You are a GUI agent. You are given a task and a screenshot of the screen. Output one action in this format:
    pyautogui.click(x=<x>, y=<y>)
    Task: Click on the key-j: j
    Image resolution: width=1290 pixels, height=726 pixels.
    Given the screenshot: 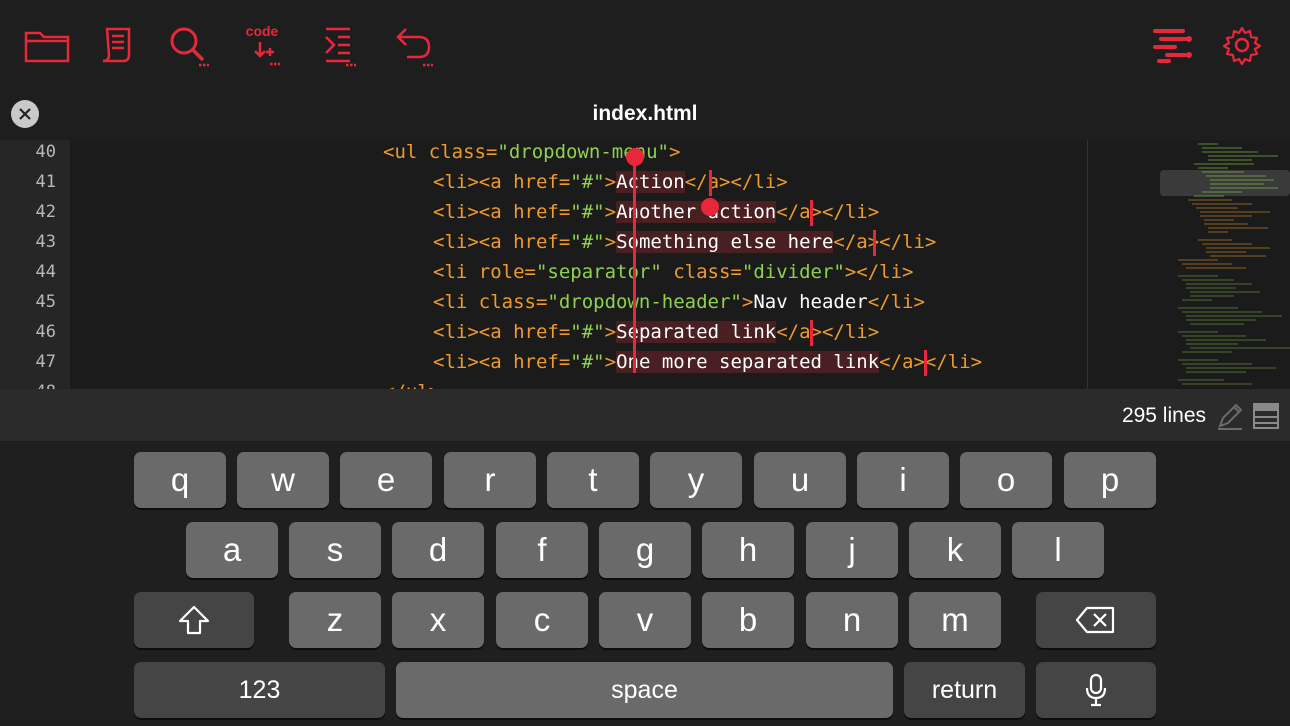 What is the action you would take?
    pyautogui.click(x=852, y=550)
    